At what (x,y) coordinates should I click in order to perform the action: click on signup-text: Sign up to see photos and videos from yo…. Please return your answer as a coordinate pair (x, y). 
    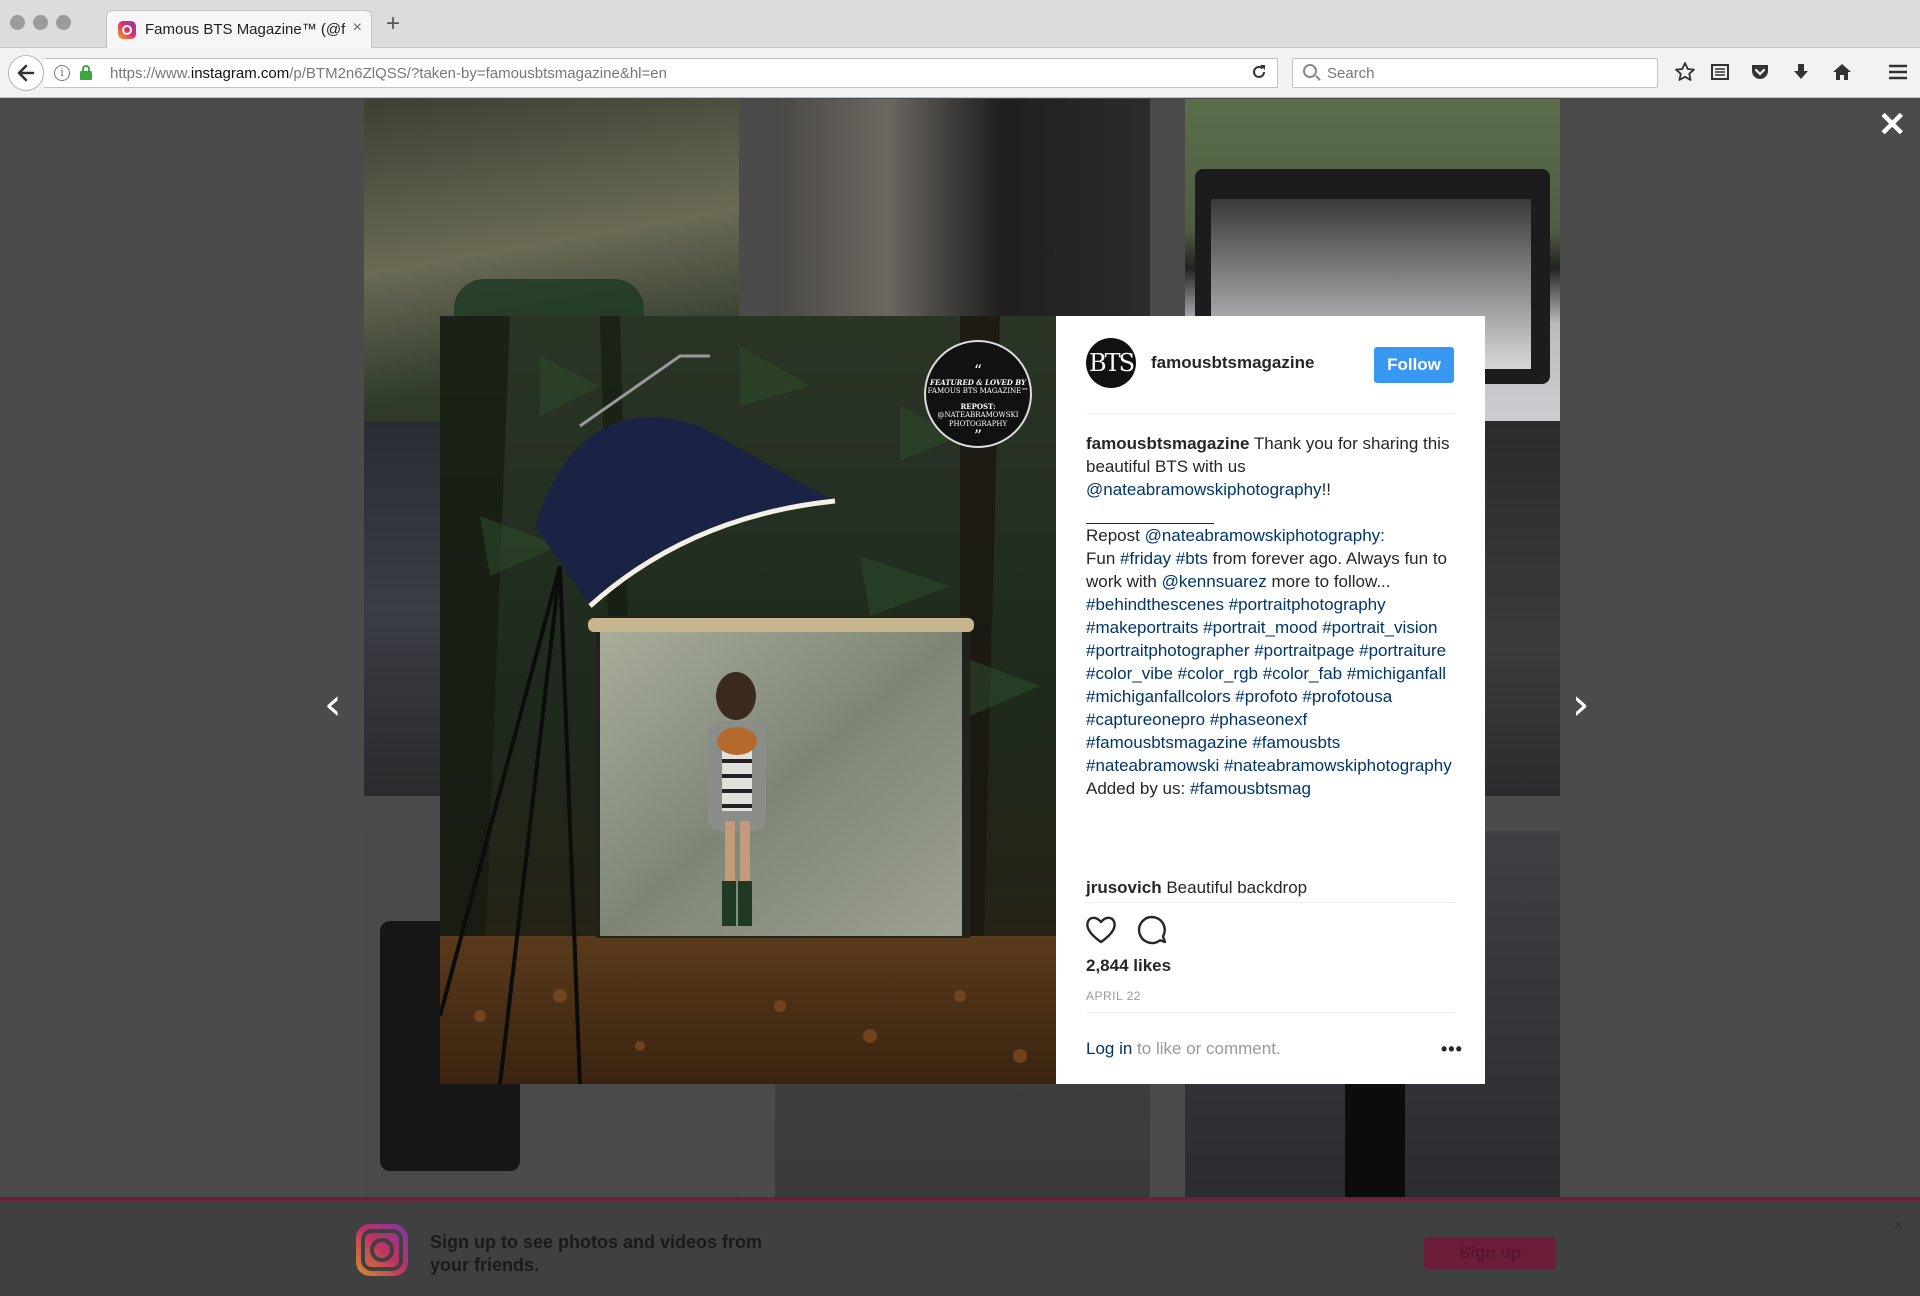
    Looking at the image, I should click on (596, 1253).